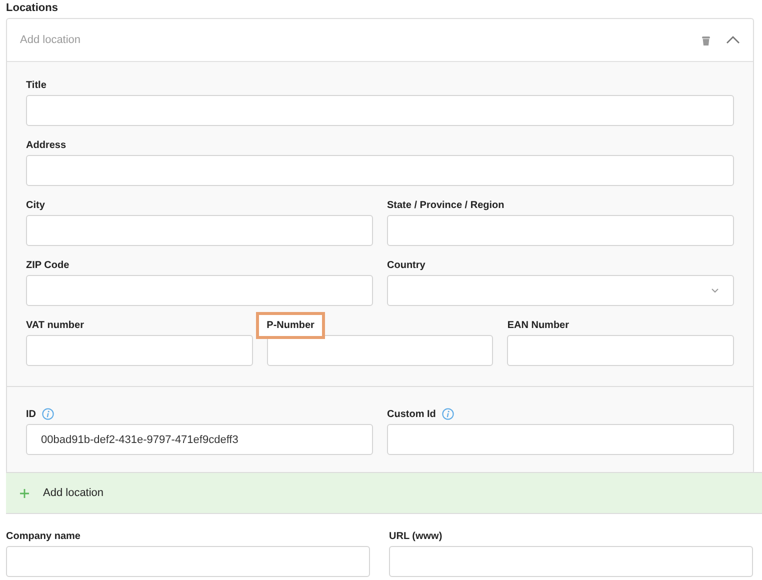 The width and height of the screenshot is (762, 580). What do you see at coordinates (706, 40) in the screenshot?
I see `trash-icon` at bounding box center [706, 40].